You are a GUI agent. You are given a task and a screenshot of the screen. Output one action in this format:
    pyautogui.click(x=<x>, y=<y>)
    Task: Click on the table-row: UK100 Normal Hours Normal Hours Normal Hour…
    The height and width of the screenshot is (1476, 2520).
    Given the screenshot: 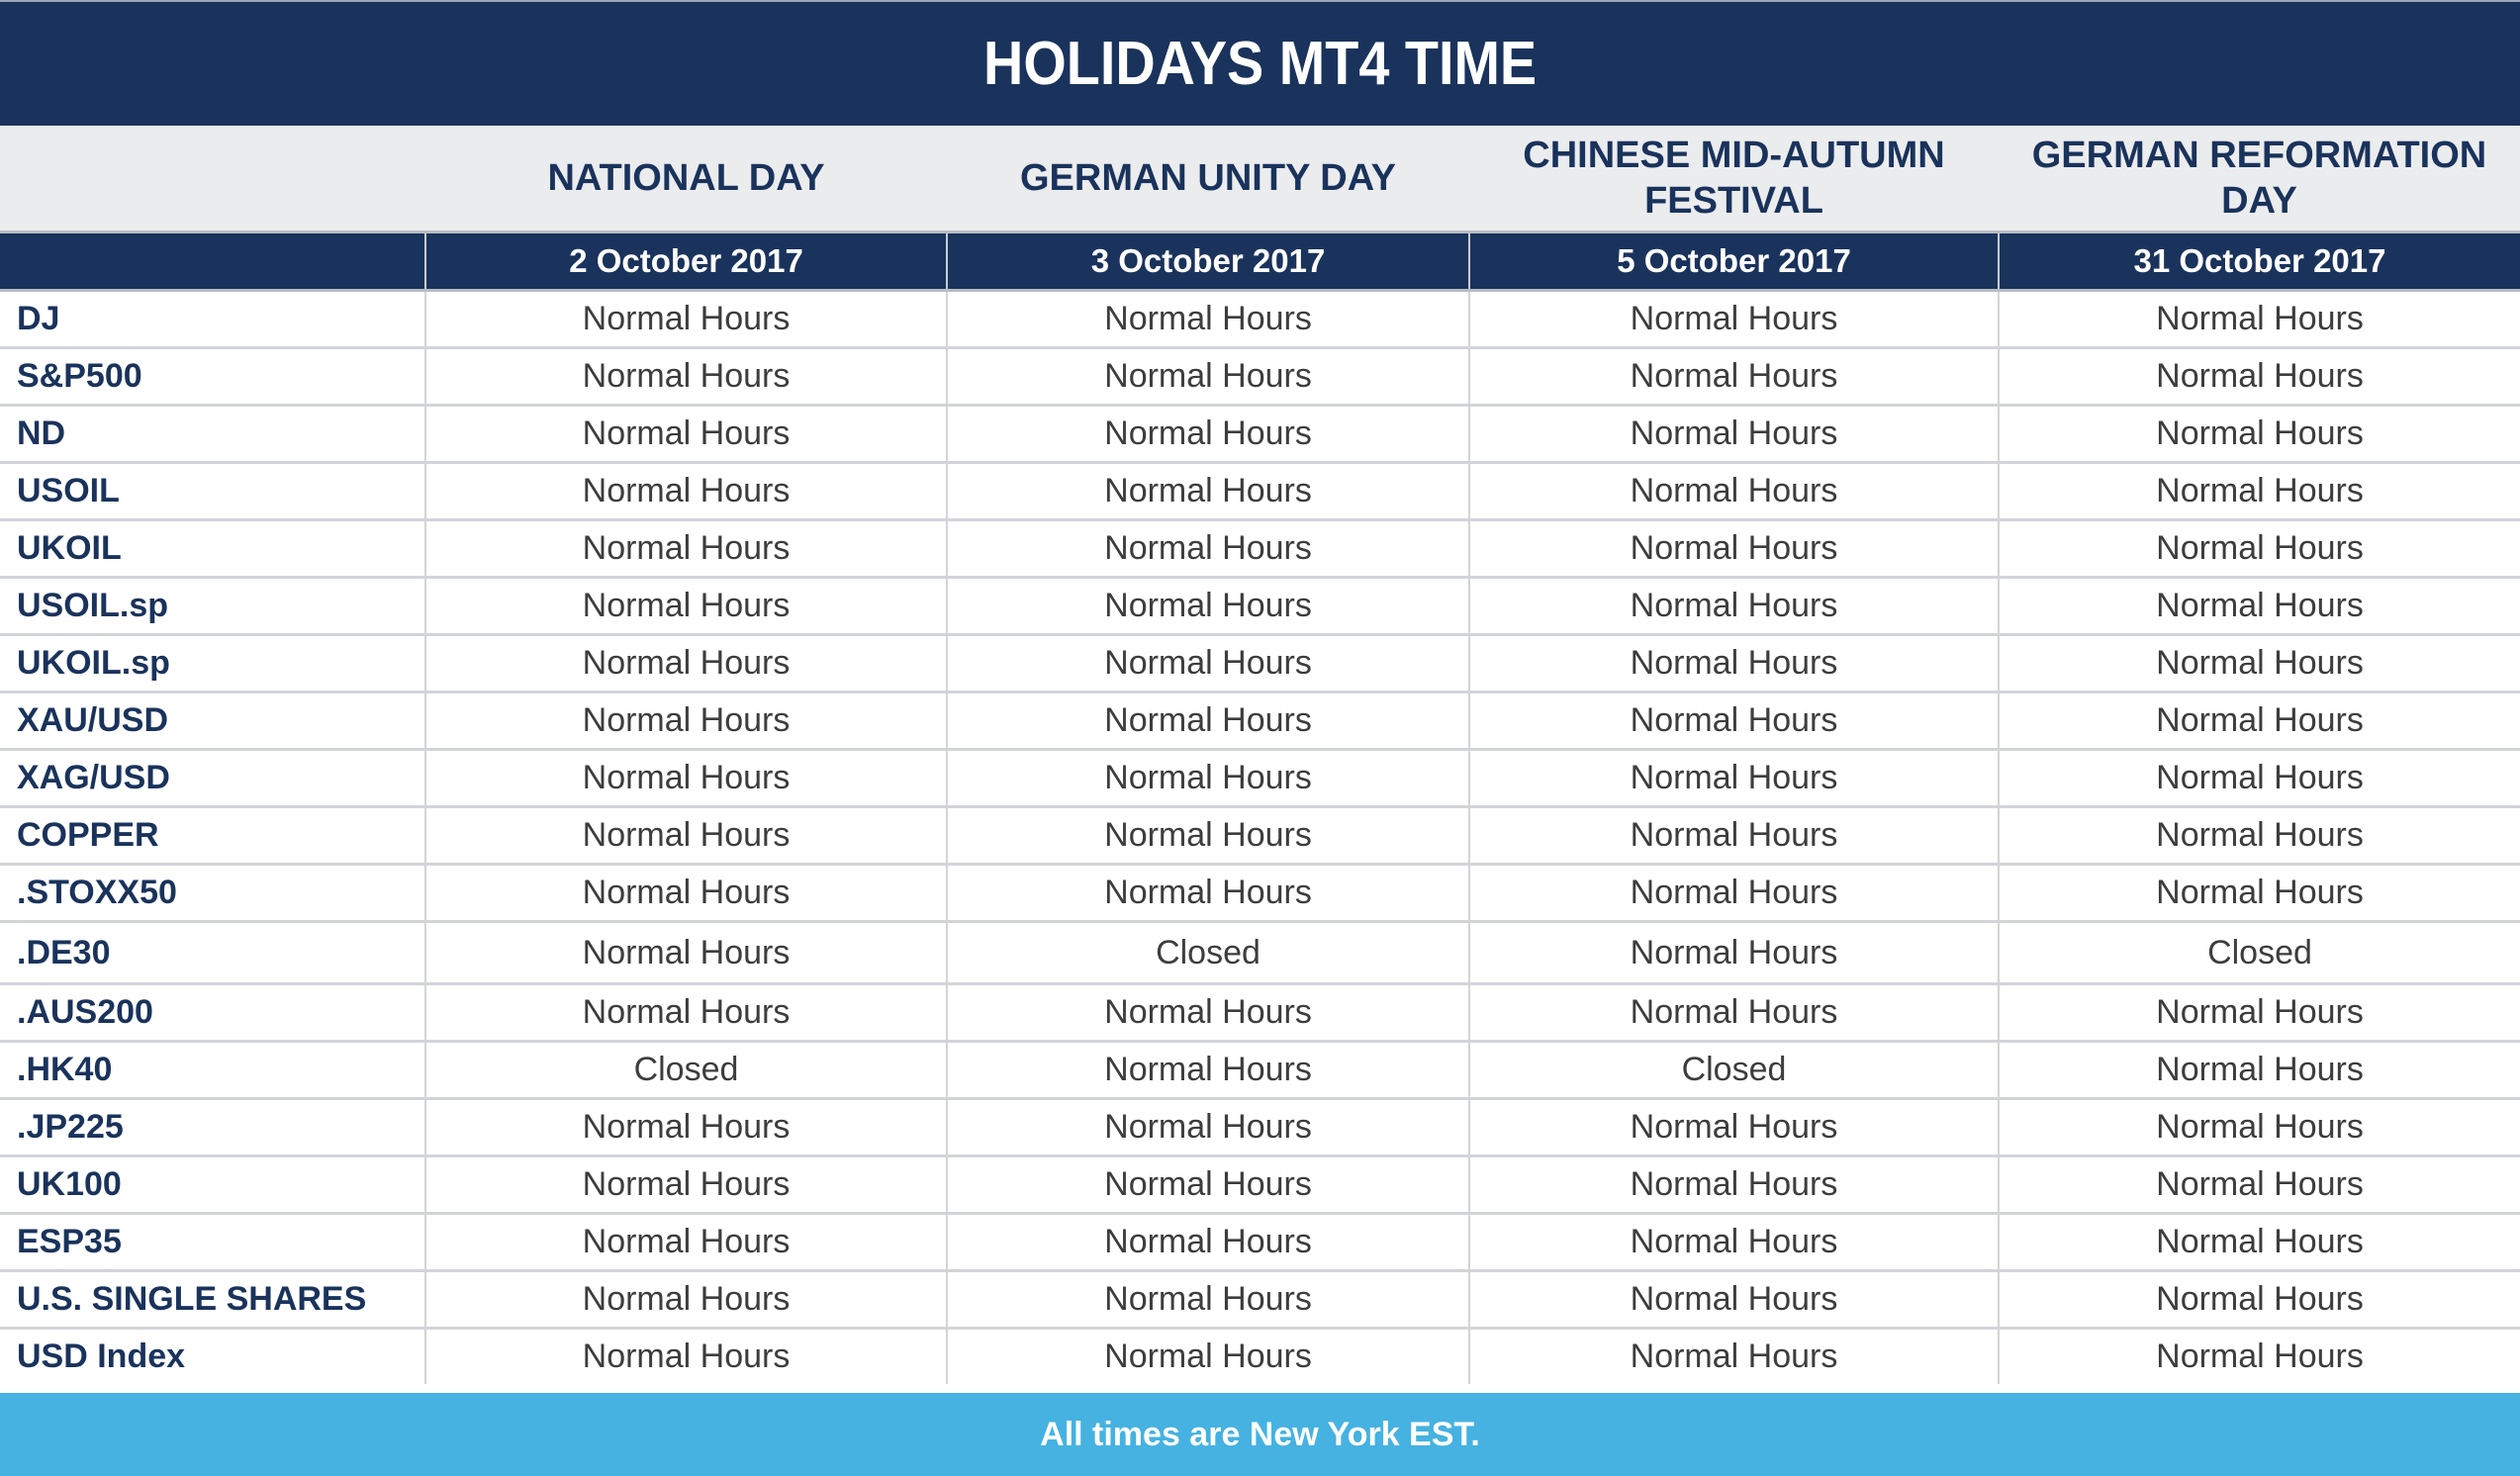 What is the action you would take?
    pyautogui.click(x=1260, y=1185)
    